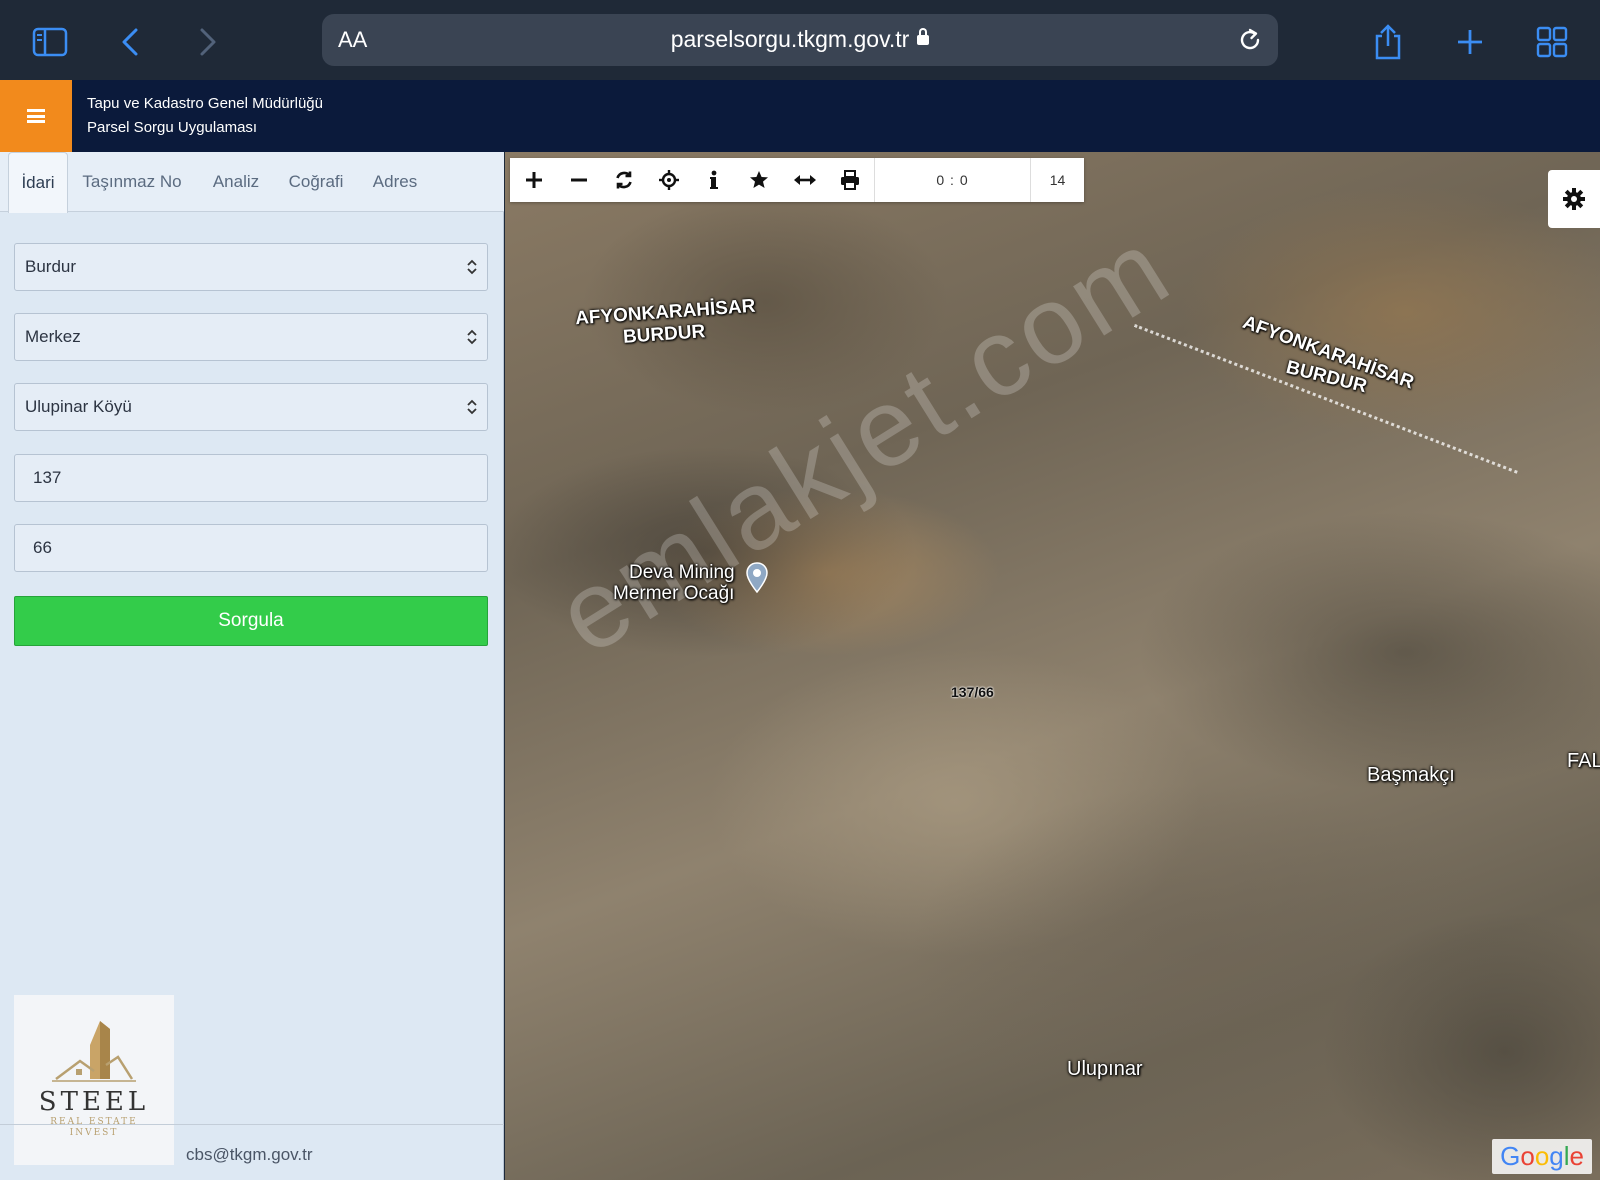  What do you see at coordinates (395, 182) in the screenshot?
I see `tab-adres: Adres` at bounding box center [395, 182].